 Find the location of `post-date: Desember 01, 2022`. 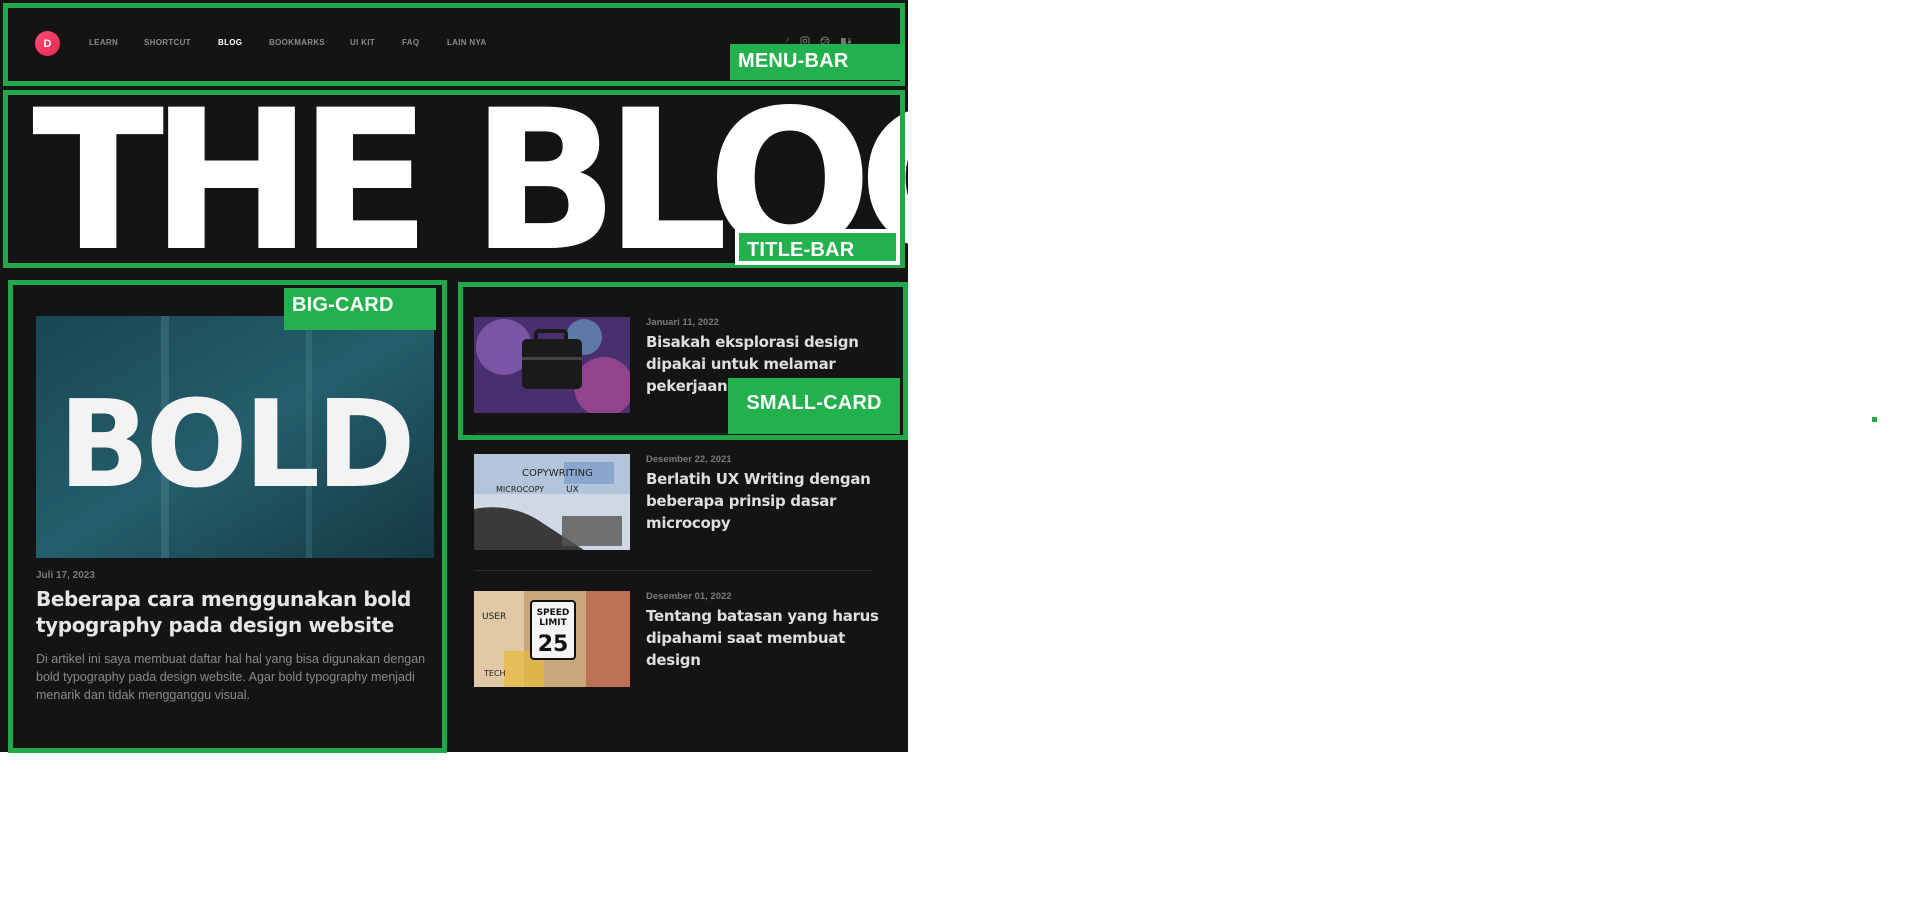

post-date: Desember 01, 2022 is located at coordinates (689, 596).